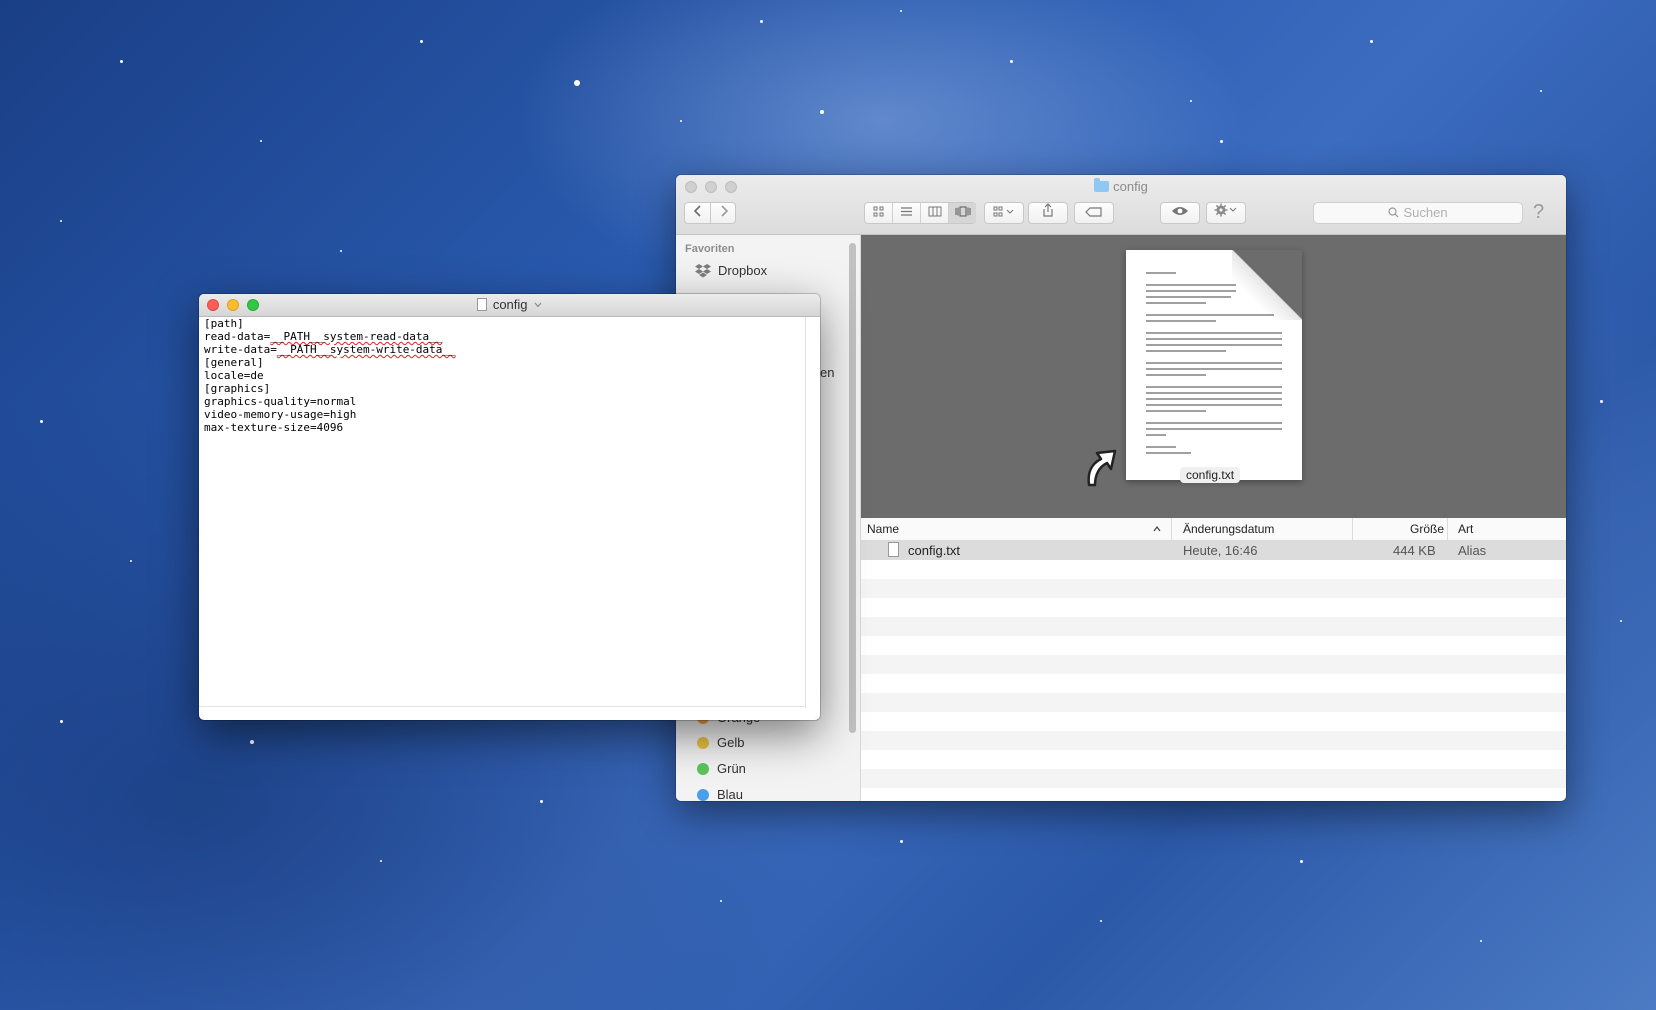  I want to click on arrange-grid-icon, so click(1003, 211).